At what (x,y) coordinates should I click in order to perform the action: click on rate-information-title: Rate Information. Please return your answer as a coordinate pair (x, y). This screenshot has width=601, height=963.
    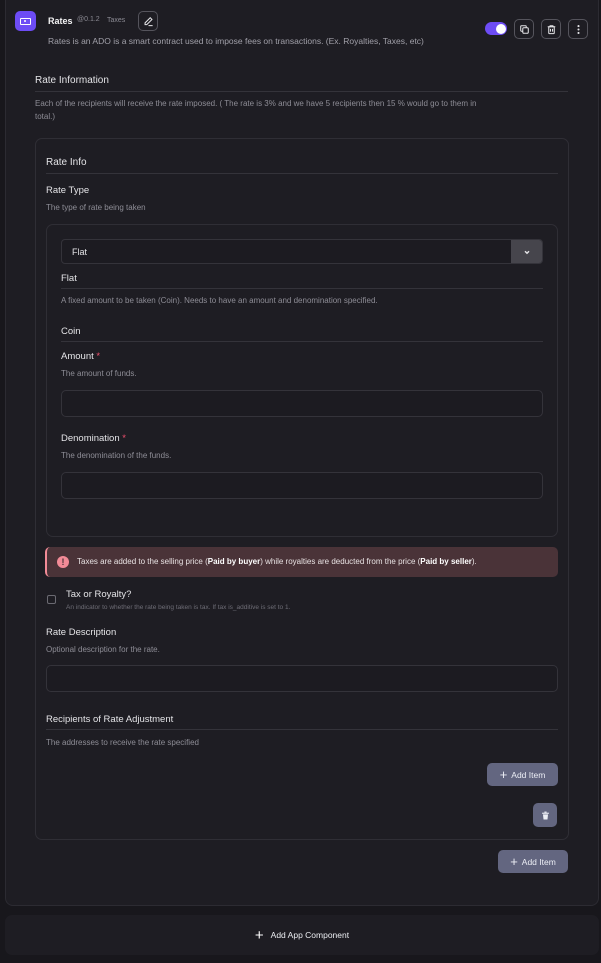
    Looking at the image, I should click on (72, 80).